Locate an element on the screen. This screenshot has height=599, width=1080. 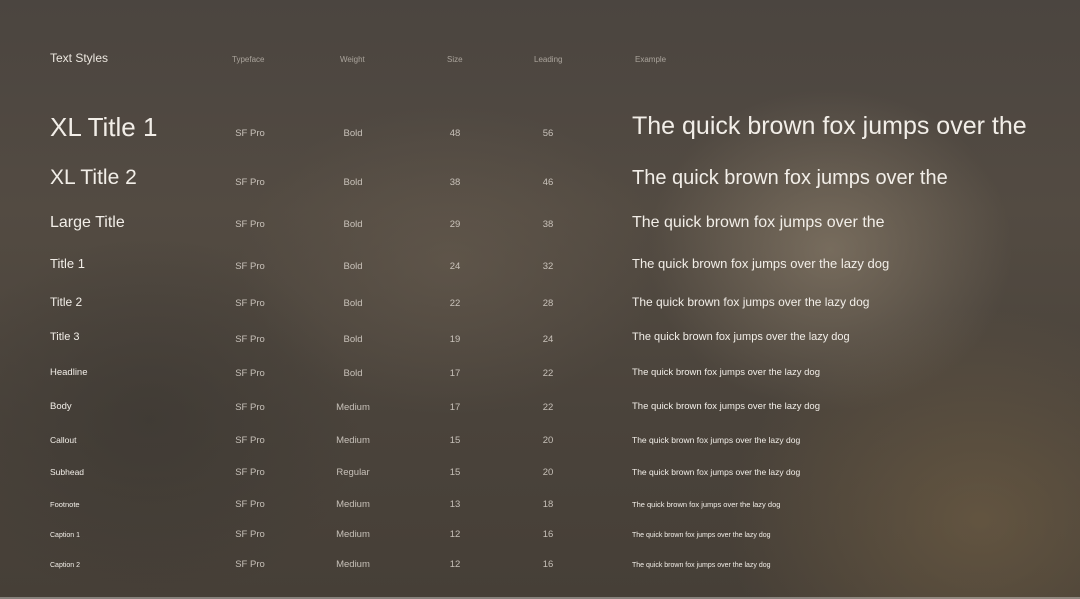
leading-value: 46 is located at coordinates (548, 182).